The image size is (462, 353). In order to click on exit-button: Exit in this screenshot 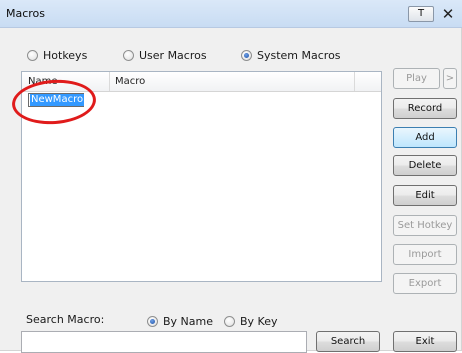, I will do `click(425, 341)`.